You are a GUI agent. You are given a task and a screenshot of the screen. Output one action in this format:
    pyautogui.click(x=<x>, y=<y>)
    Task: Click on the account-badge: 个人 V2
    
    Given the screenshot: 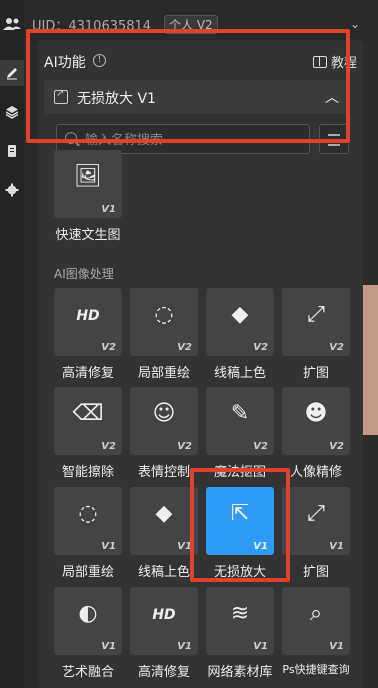 What is the action you would take?
    pyautogui.click(x=191, y=24)
    